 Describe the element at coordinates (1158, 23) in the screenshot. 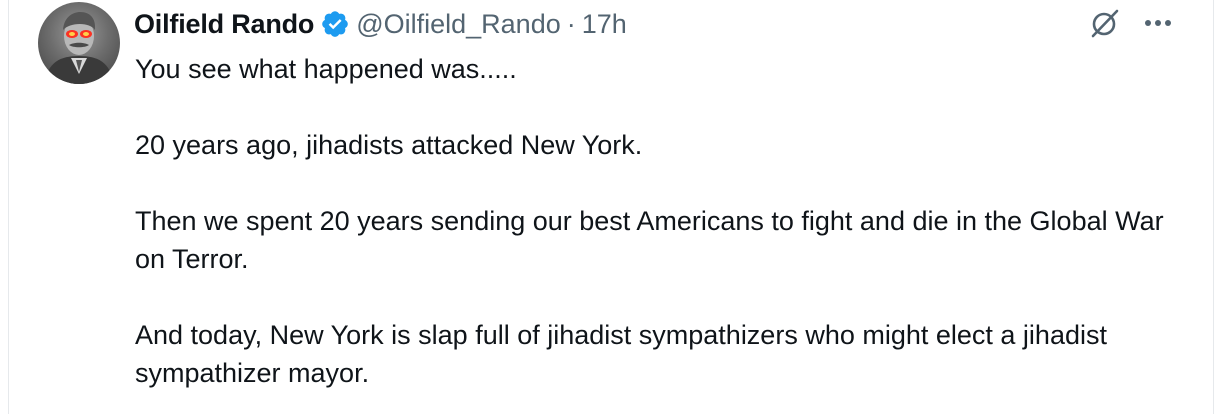

I see `more-horizontal-icon` at that location.